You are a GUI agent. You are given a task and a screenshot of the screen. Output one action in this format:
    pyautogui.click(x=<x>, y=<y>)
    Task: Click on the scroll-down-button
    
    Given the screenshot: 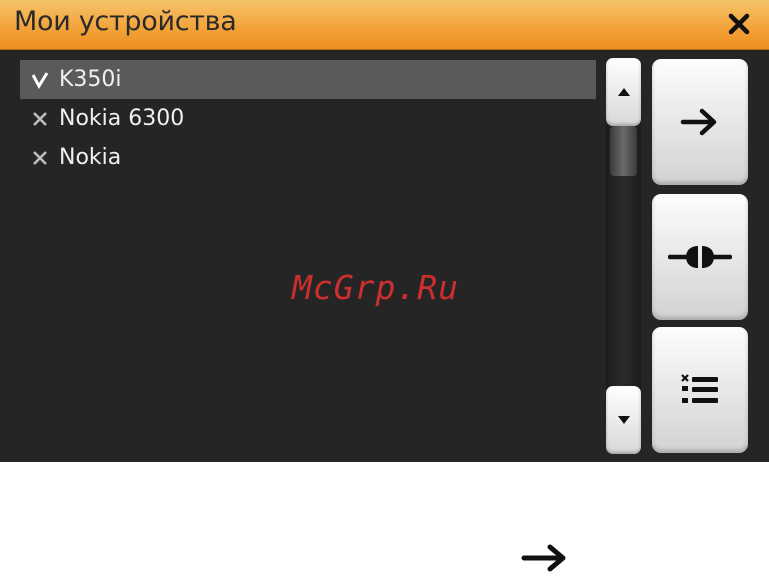 What is the action you would take?
    pyautogui.click(x=623, y=420)
    